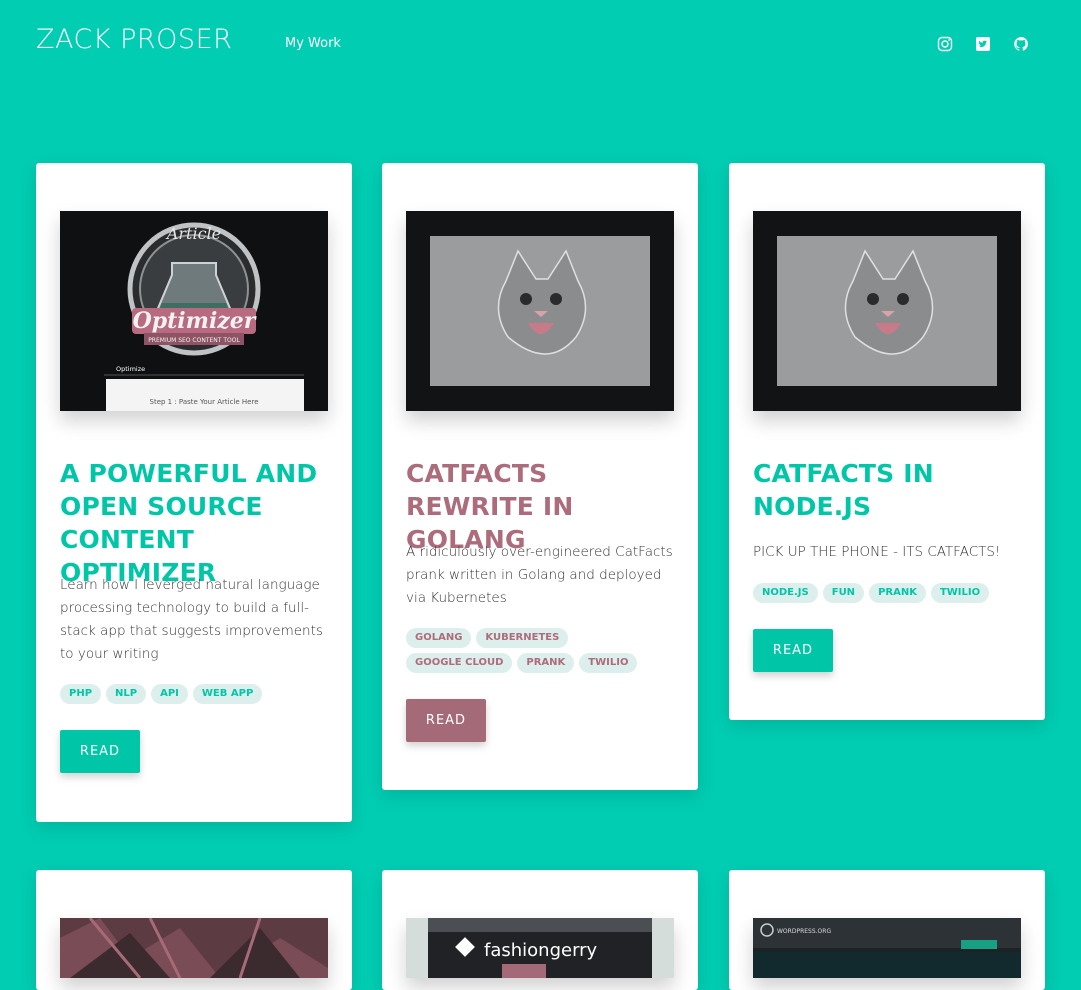 The height and width of the screenshot is (990, 1081). I want to click on fashiongerry-text: fashiongerry, so click(541, 950).